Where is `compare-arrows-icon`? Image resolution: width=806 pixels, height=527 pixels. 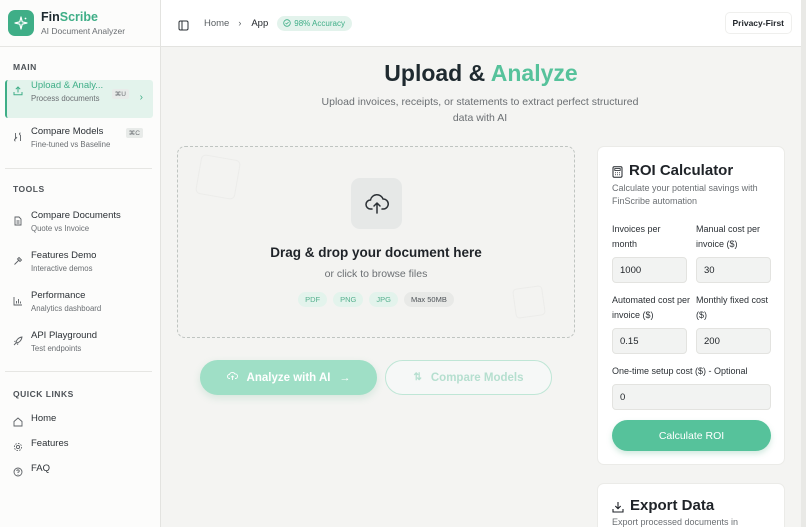
compare-arrows-icon is located at coordinates (18, 135).